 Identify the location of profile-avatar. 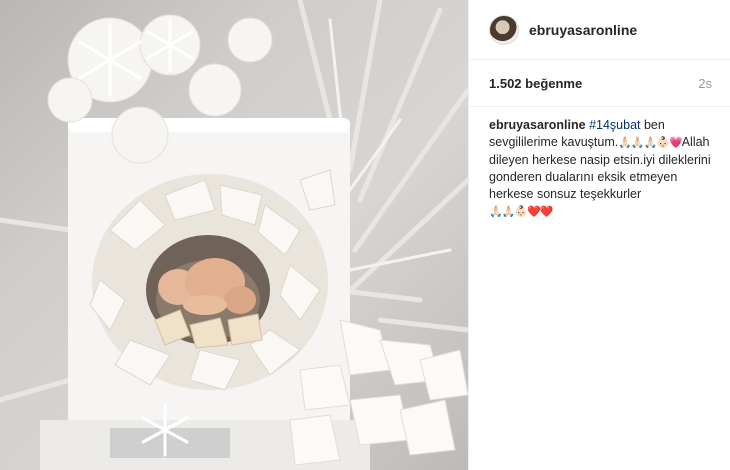
(504, 29).